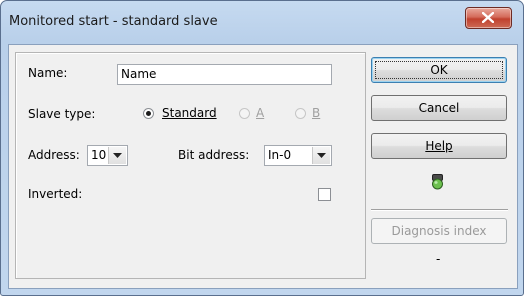 This screenshot has width=524, height=296. What do you see at coordinates (437, 182) in the screenshot?
I see `green-led-icon` at bounding box center [437, 182].